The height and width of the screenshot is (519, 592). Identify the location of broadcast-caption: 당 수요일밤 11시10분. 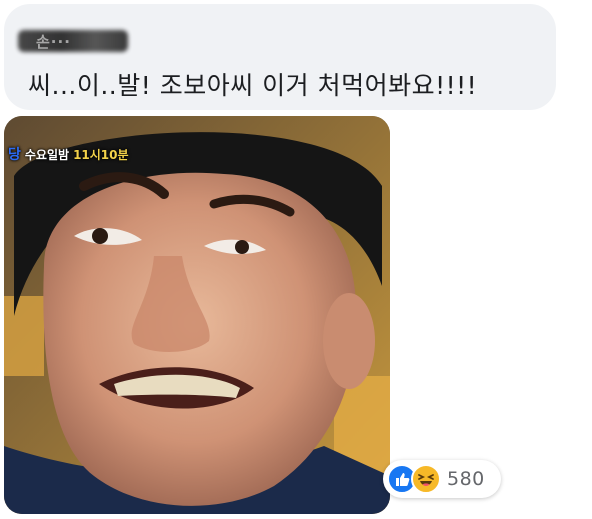
(68, 154).